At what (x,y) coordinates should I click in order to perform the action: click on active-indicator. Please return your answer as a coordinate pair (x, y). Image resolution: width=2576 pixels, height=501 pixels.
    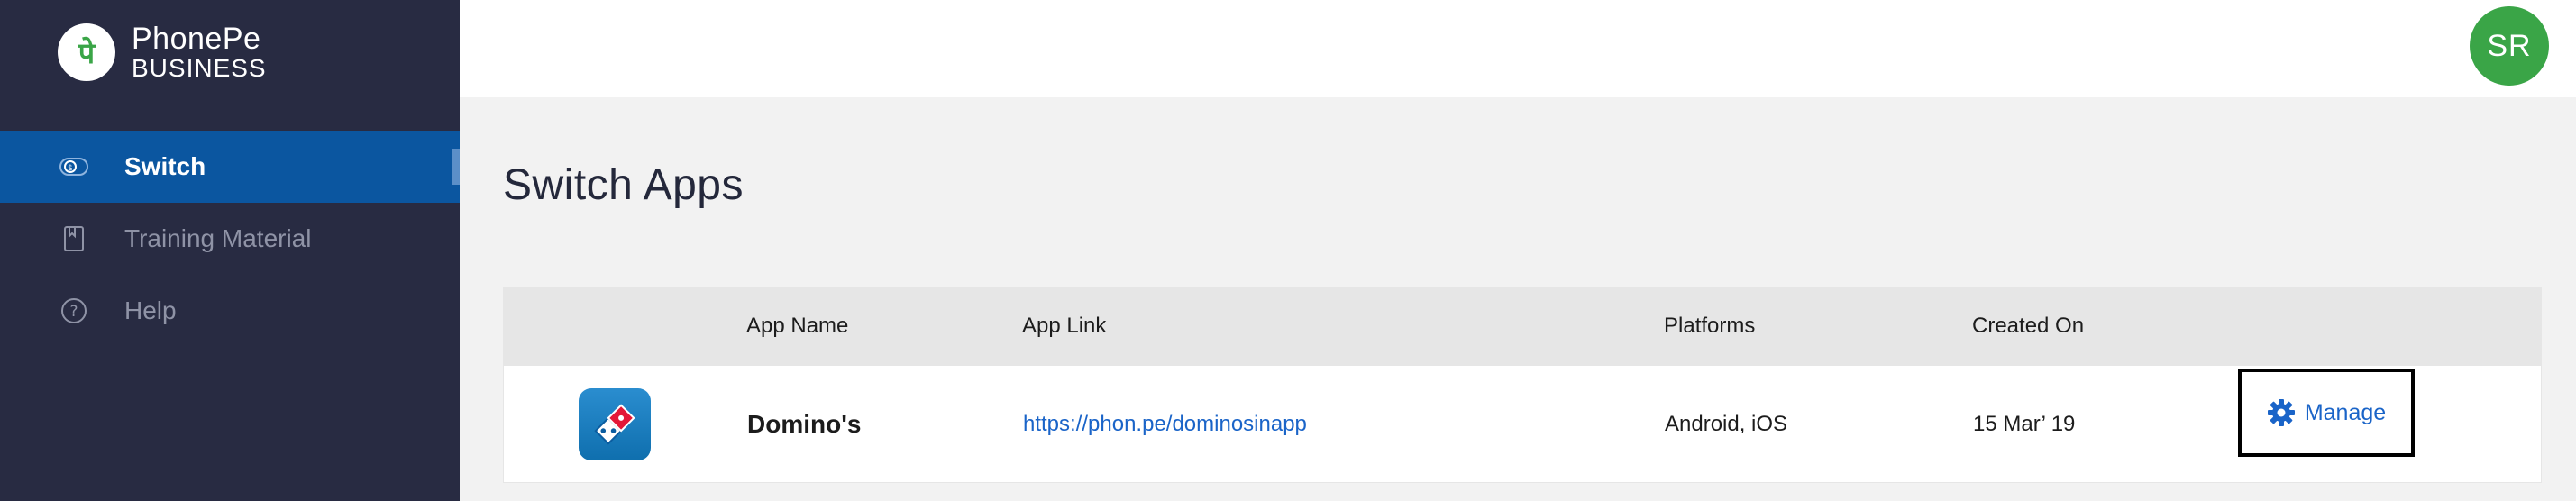
    Looking at the image, I should click on (456, 167).